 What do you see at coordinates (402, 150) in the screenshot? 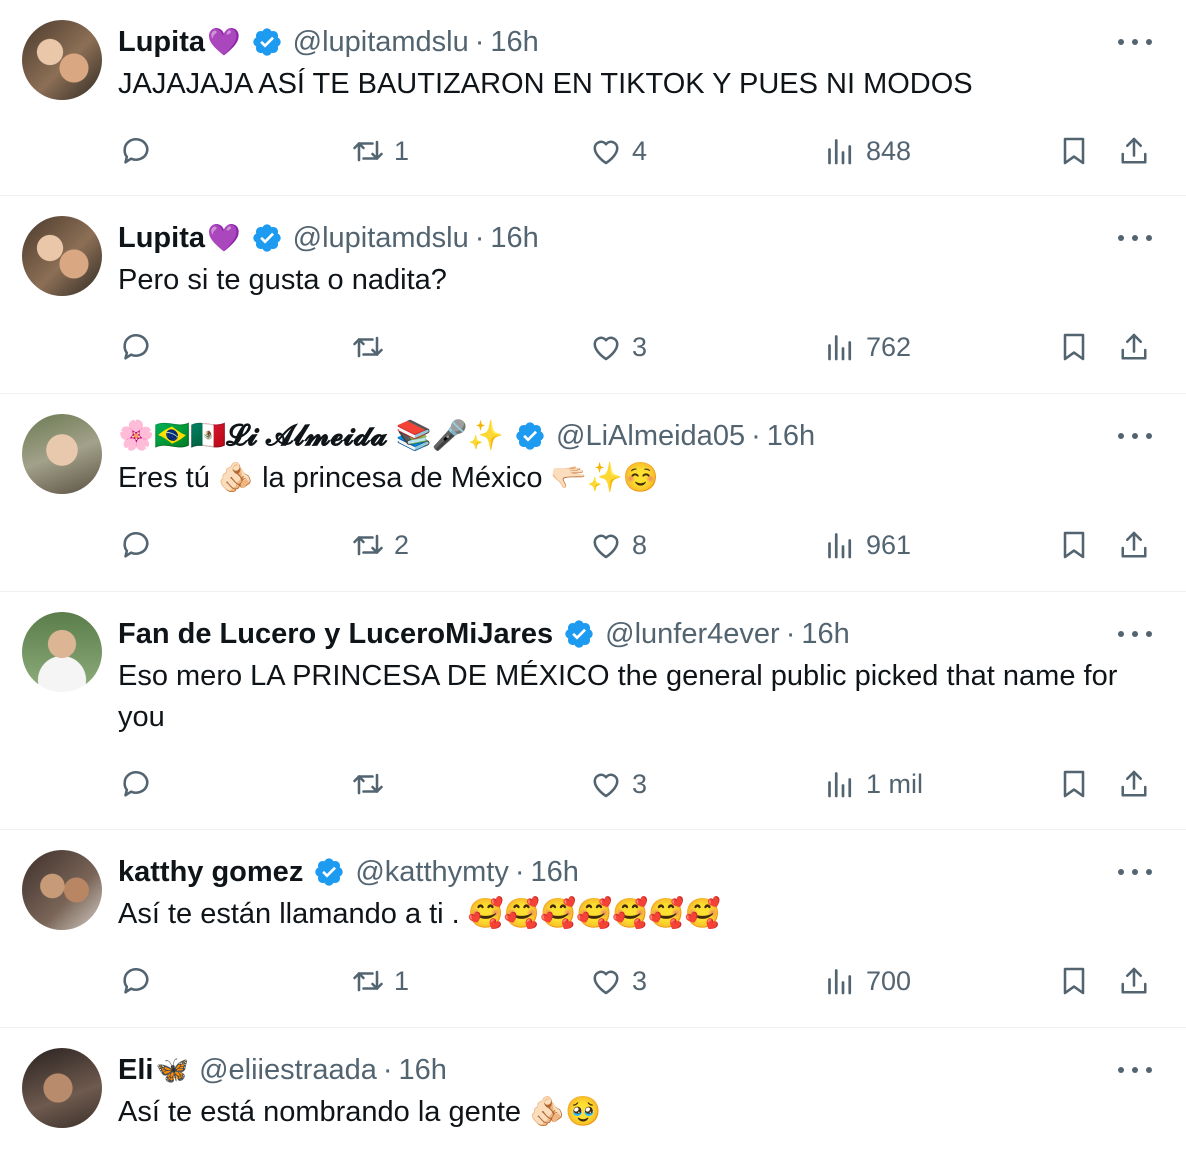
I see `retweet-count: 1` at bounding box center [402, 150].